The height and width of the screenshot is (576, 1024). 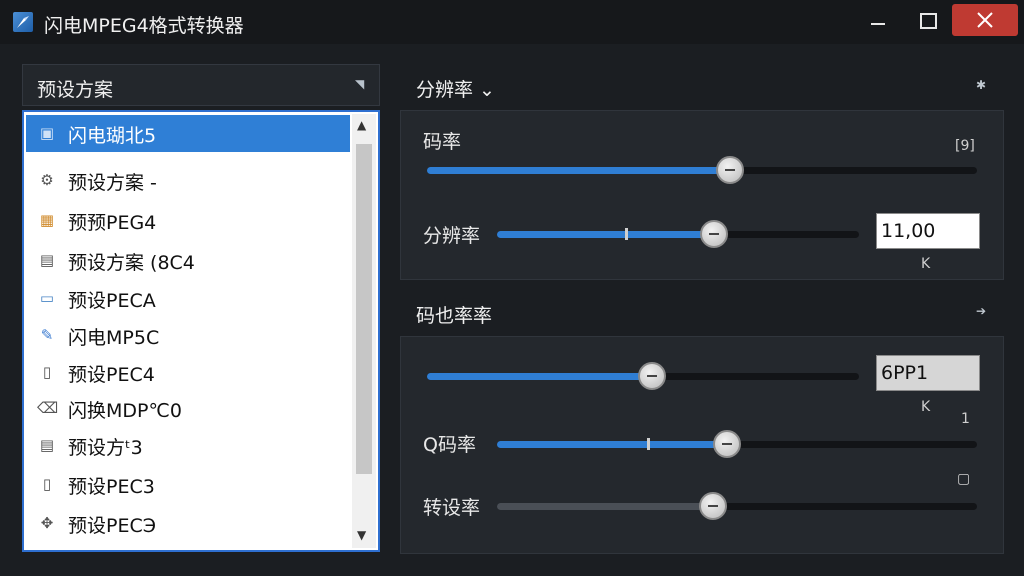 What do you see at coordinates (188, 298) in the screenshot?
I see `list-item: ▭ 预设PECA` at bounding box center [188, 298].